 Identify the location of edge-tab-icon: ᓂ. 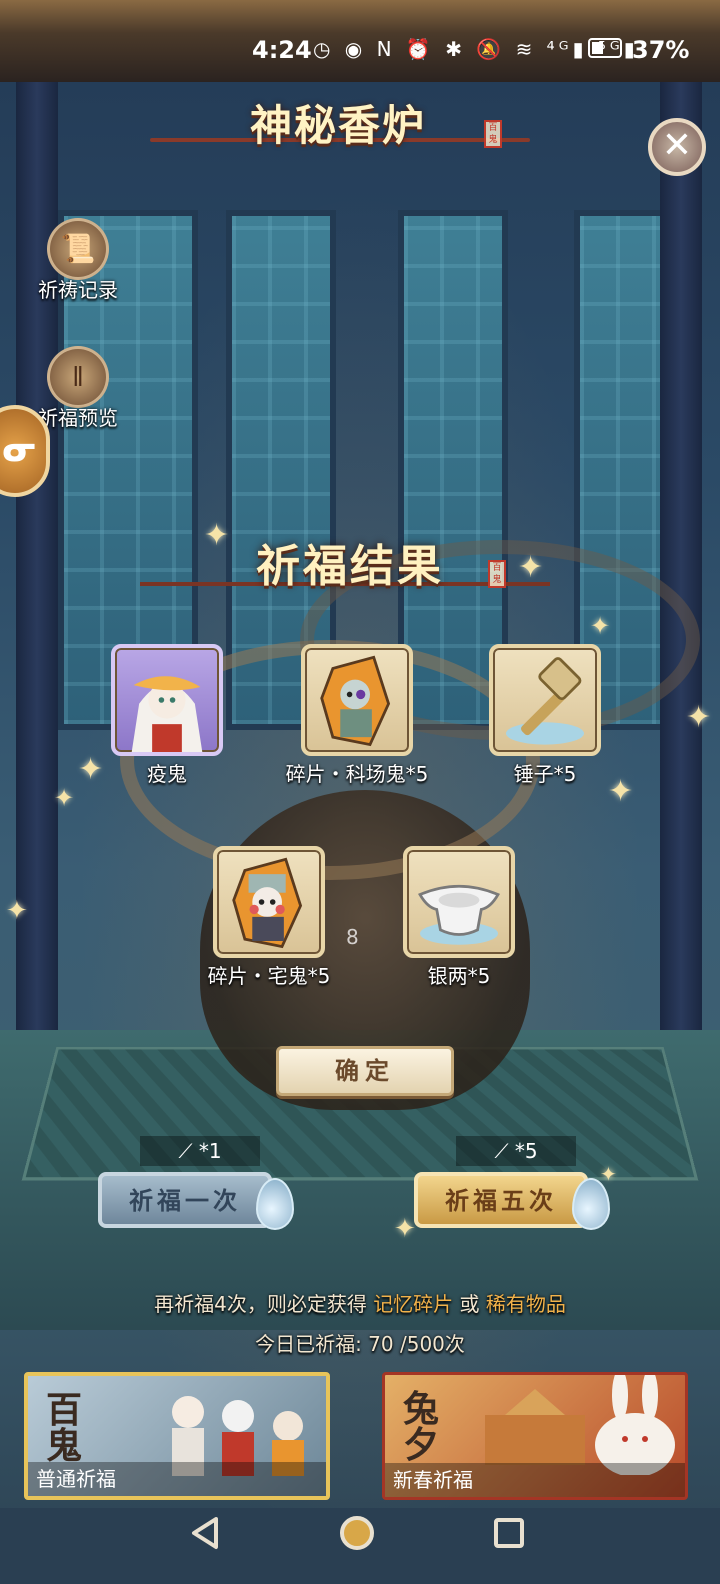
(20, 449).